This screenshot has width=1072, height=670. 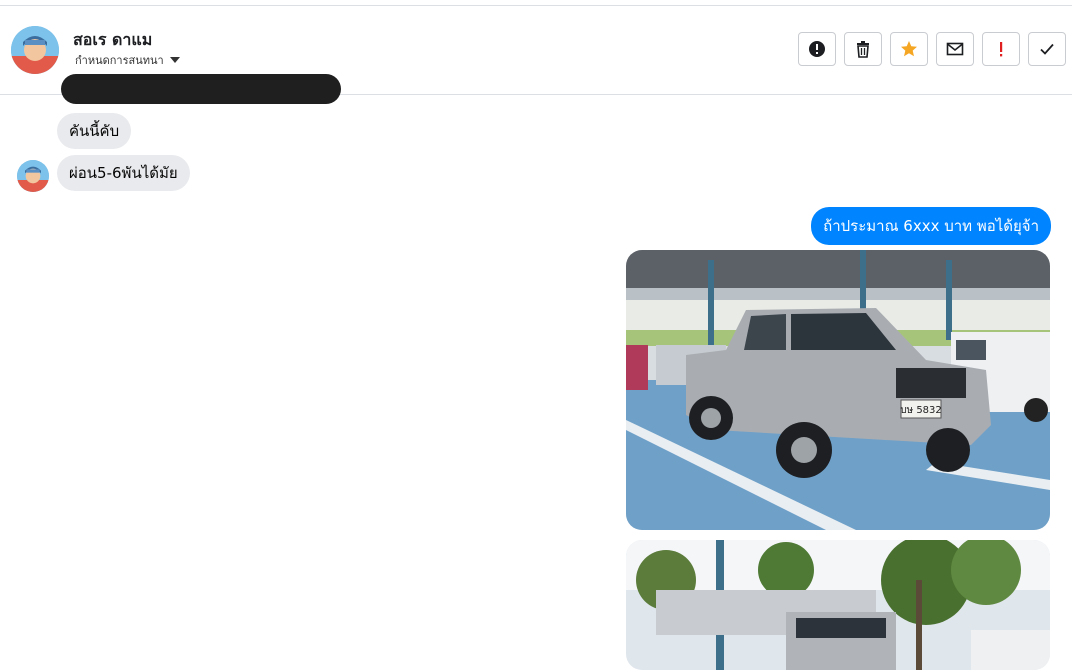 I want to click on delete-button, so click(x=863, y=49).